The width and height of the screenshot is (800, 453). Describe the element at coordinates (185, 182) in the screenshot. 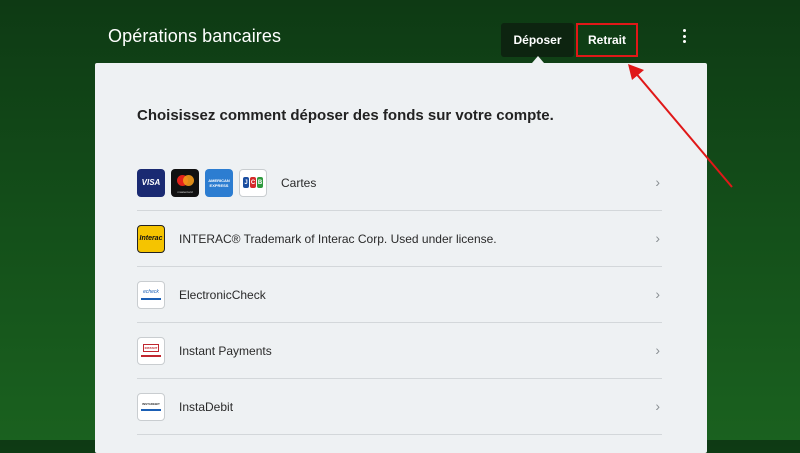

I see `mastercard-logo-icon: mastercard` at that location.